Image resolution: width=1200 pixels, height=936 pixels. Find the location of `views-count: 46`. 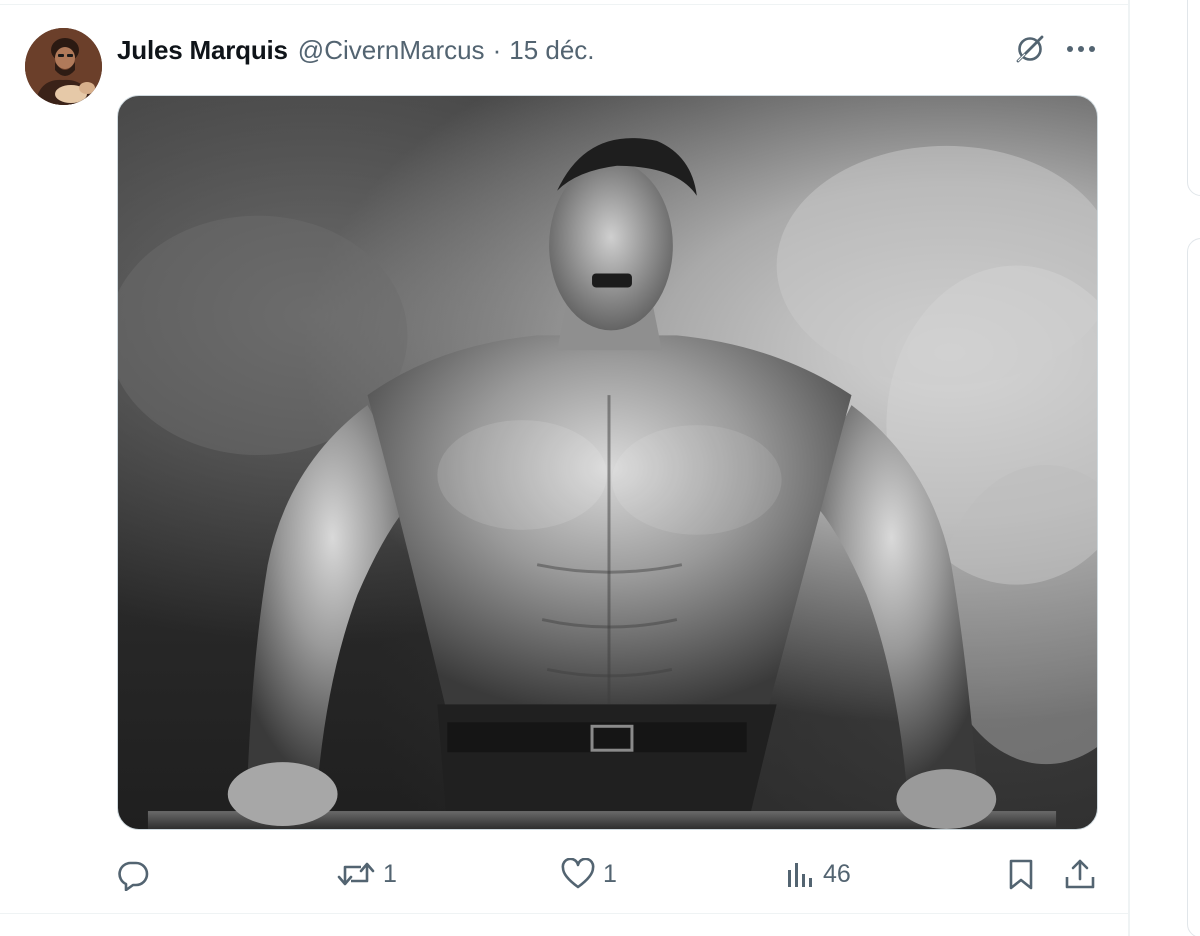

views-count: 46 is located at coordinates (837, 873).